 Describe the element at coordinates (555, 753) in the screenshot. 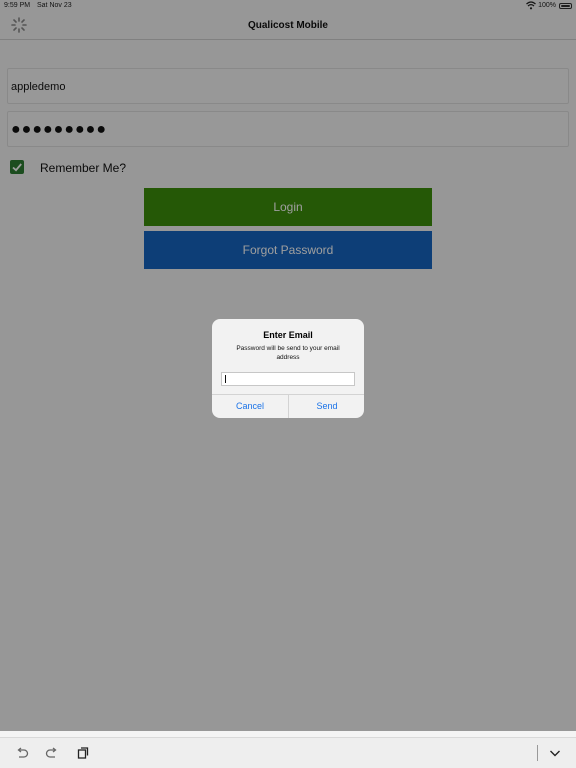

I see `chevron-down-icon` at that location.